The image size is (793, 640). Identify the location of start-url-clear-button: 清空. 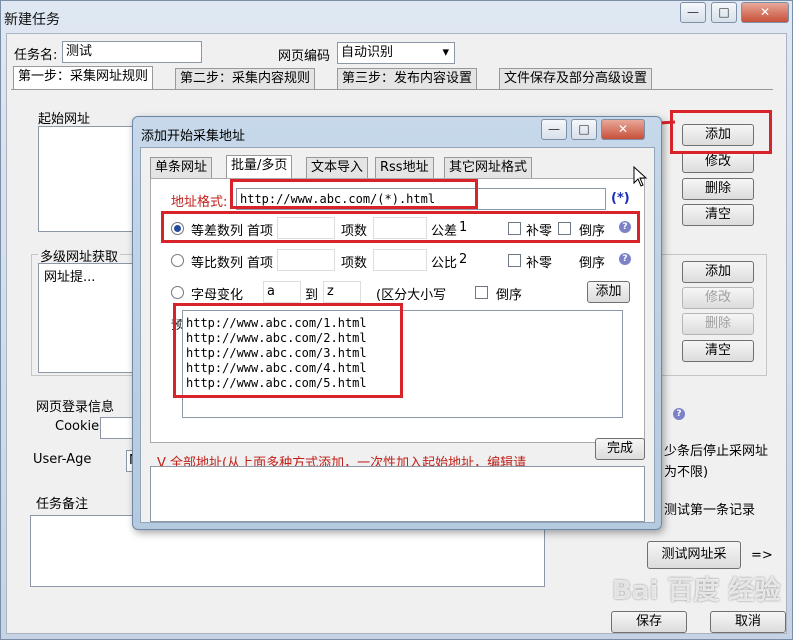
(718, 215).